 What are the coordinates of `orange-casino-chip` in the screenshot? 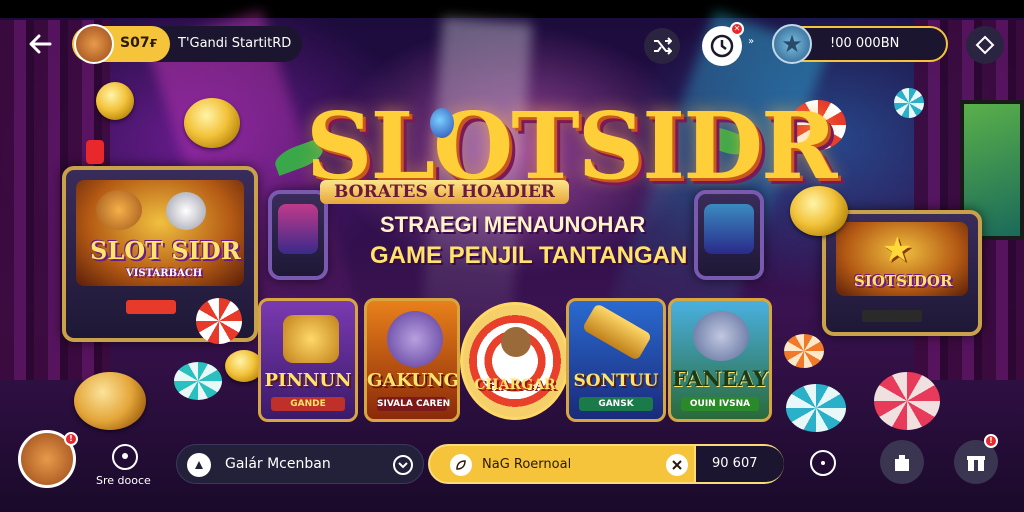 It's located at (804, 351).